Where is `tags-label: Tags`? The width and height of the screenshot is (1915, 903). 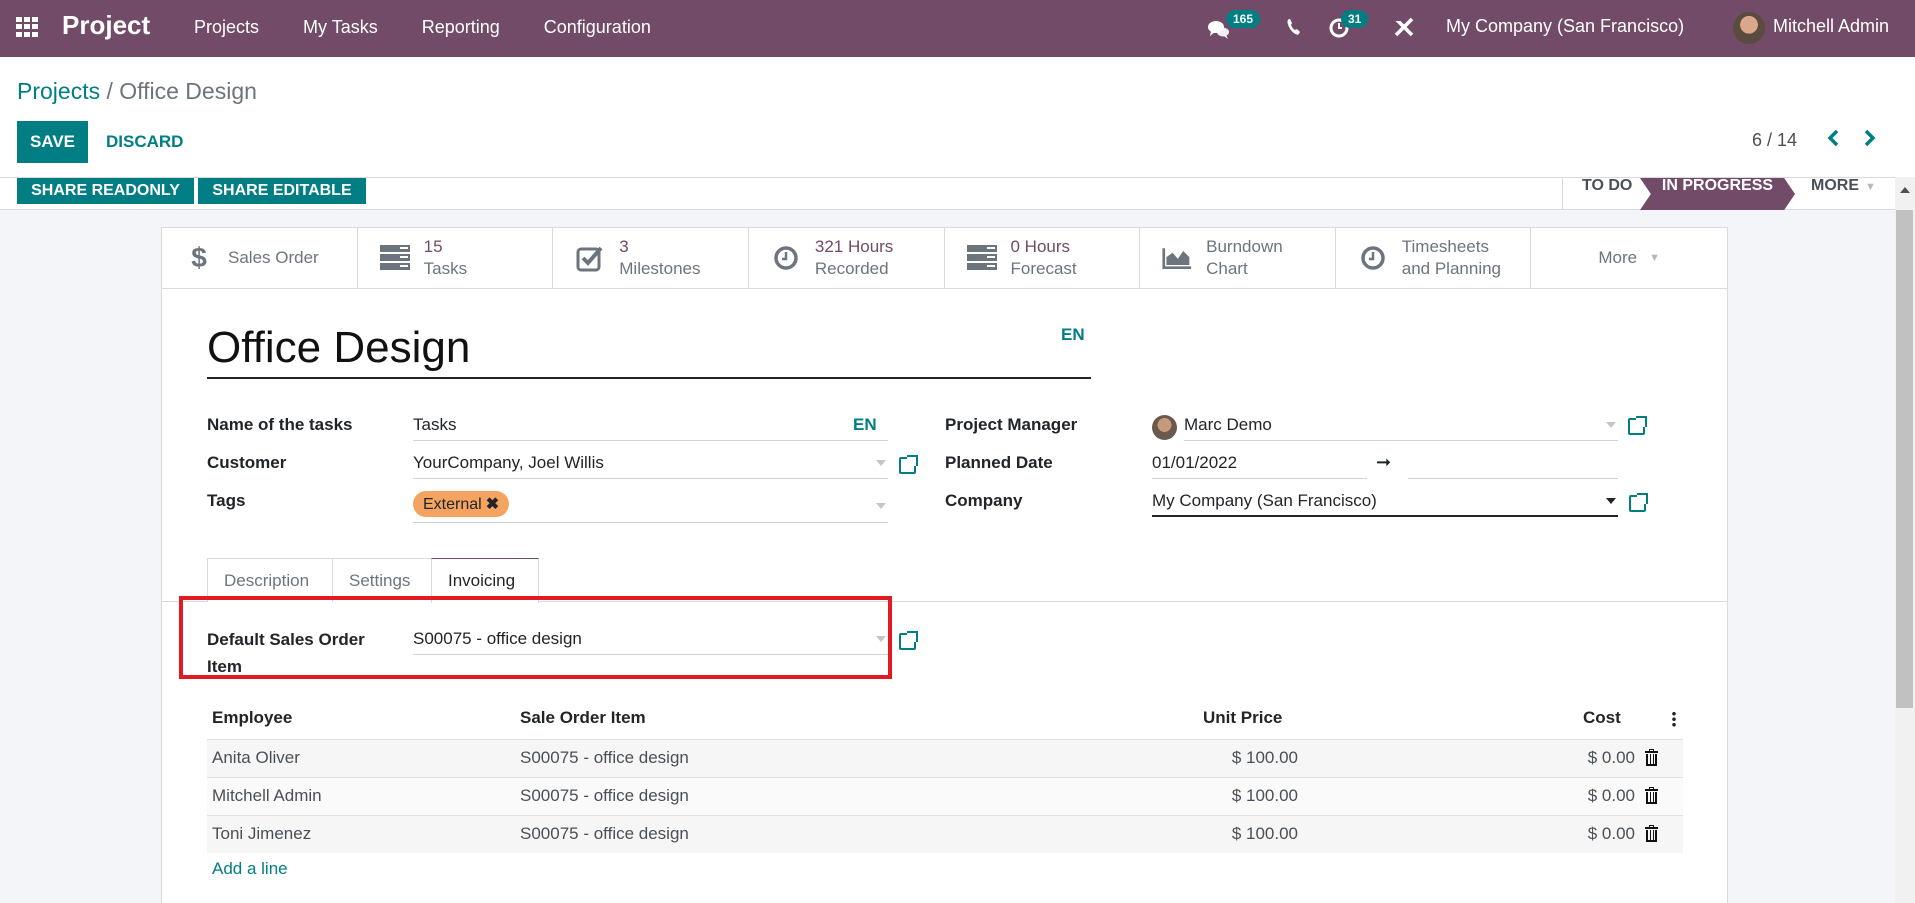 tags-label: Tags is located at coordinates (226, 500).